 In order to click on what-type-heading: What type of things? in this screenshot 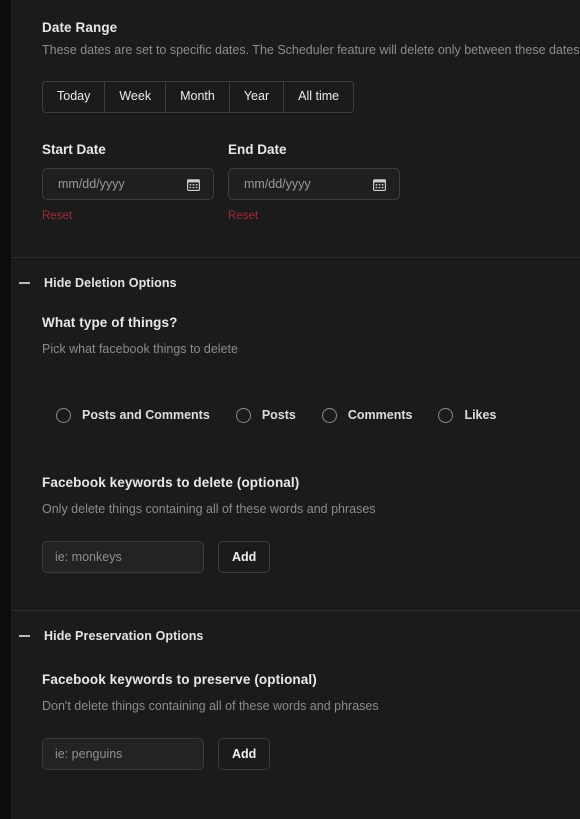, I will do `click(110, 322)`.